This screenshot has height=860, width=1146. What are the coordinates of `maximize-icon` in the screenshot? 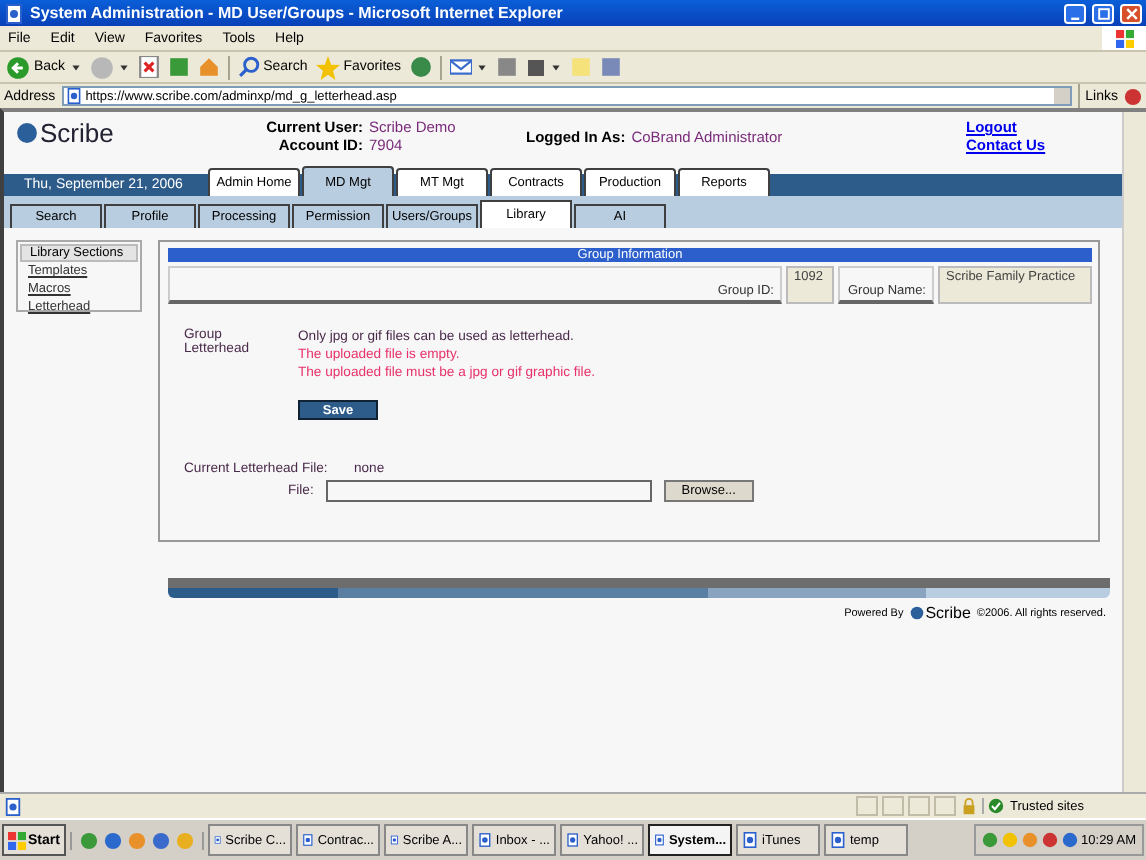 It's located at (1103, 13).